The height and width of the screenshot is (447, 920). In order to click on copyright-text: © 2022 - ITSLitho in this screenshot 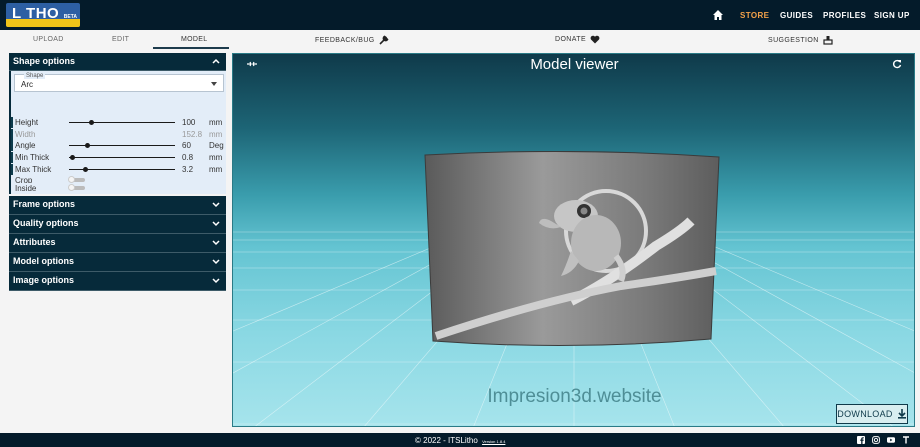, I will do `click(446, 440)`.